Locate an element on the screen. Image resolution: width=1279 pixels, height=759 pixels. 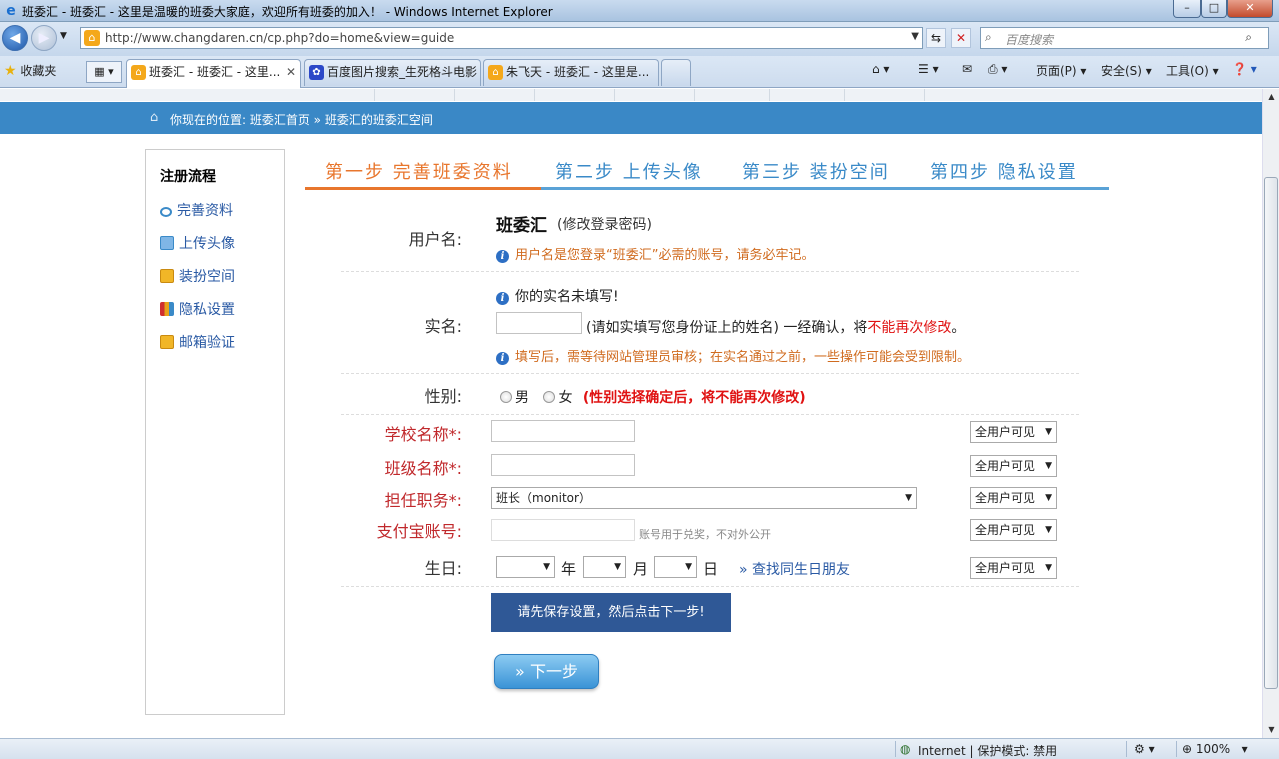
new-tab-button is located at coordinates (676, 72).